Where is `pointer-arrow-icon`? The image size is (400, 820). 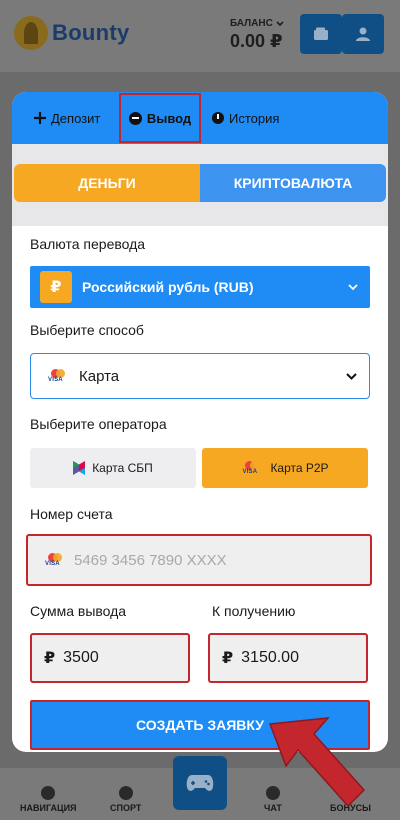
pointer-arrow-icon is located at coordinates (317, 762).